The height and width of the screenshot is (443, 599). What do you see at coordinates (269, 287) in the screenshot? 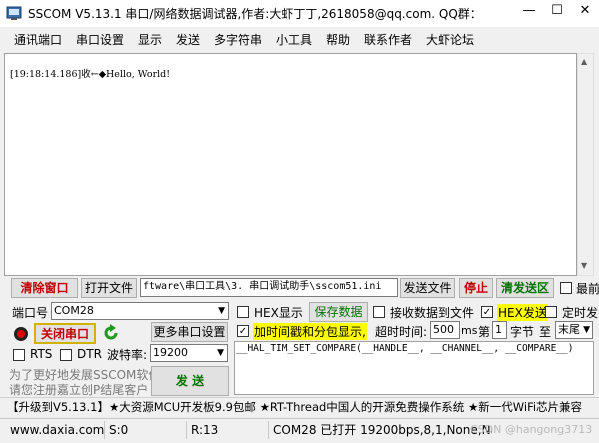
I see `file-path-input: ftware\串口工具\3. 串口调试助手\sscom51.ini` at bounding box center [269, 287].